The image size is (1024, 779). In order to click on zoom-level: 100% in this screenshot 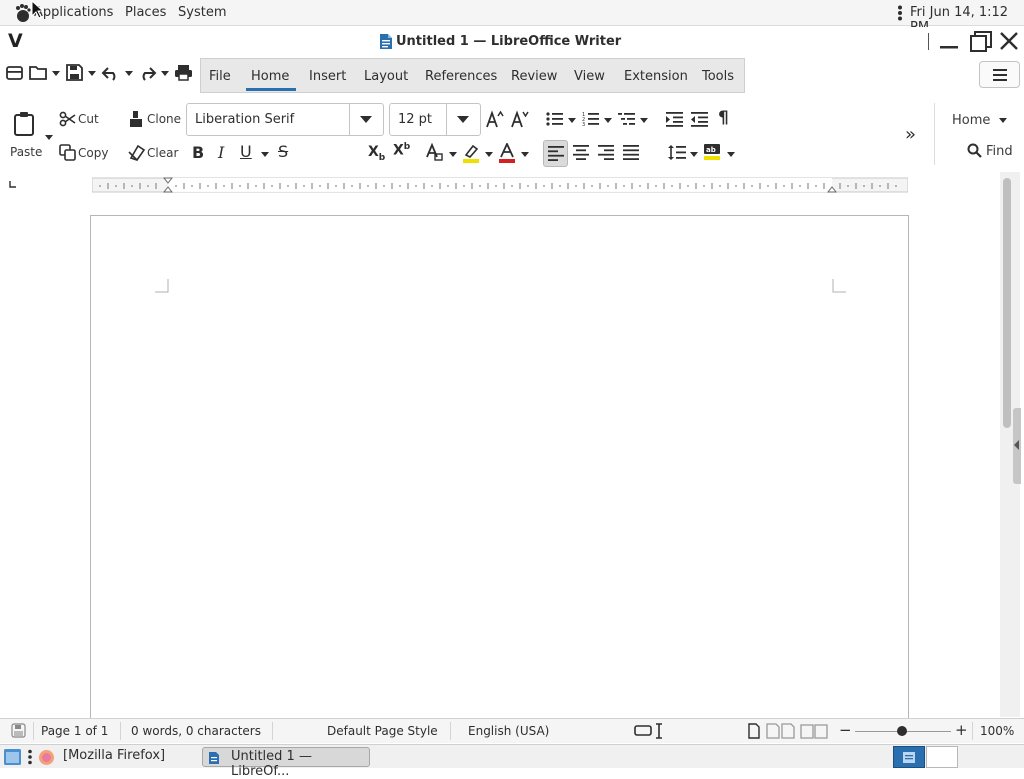, I will do `click(997, 731)`.